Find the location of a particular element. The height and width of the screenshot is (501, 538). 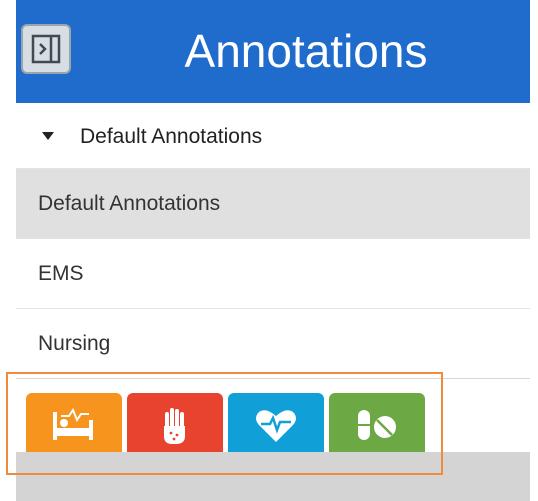

annotation-set-dropdown: Default Annotations is located at coordinates (273, 136).